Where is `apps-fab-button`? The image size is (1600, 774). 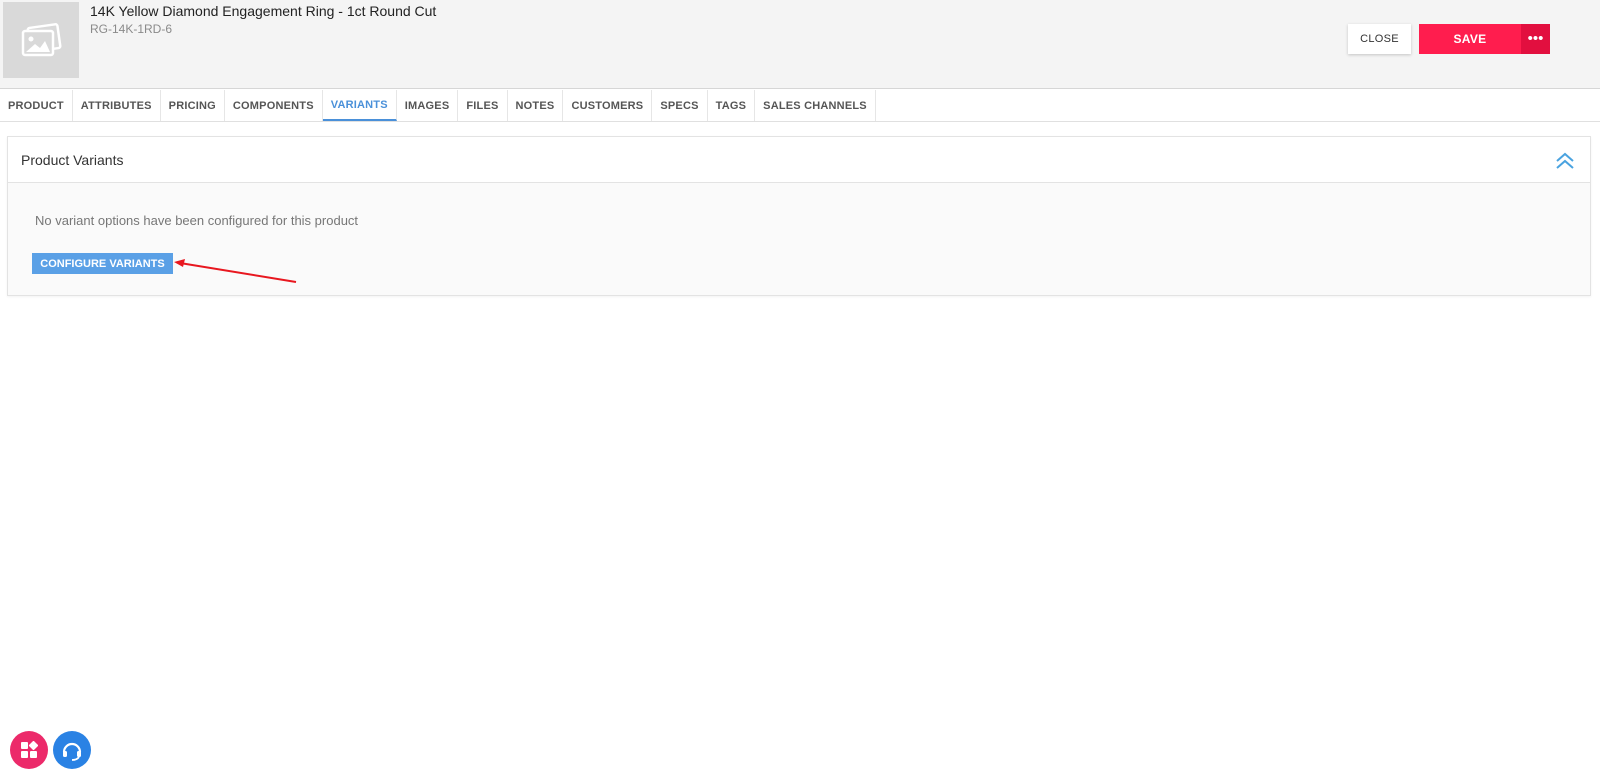 apps-fab-button is located at coordinates (29, 750).